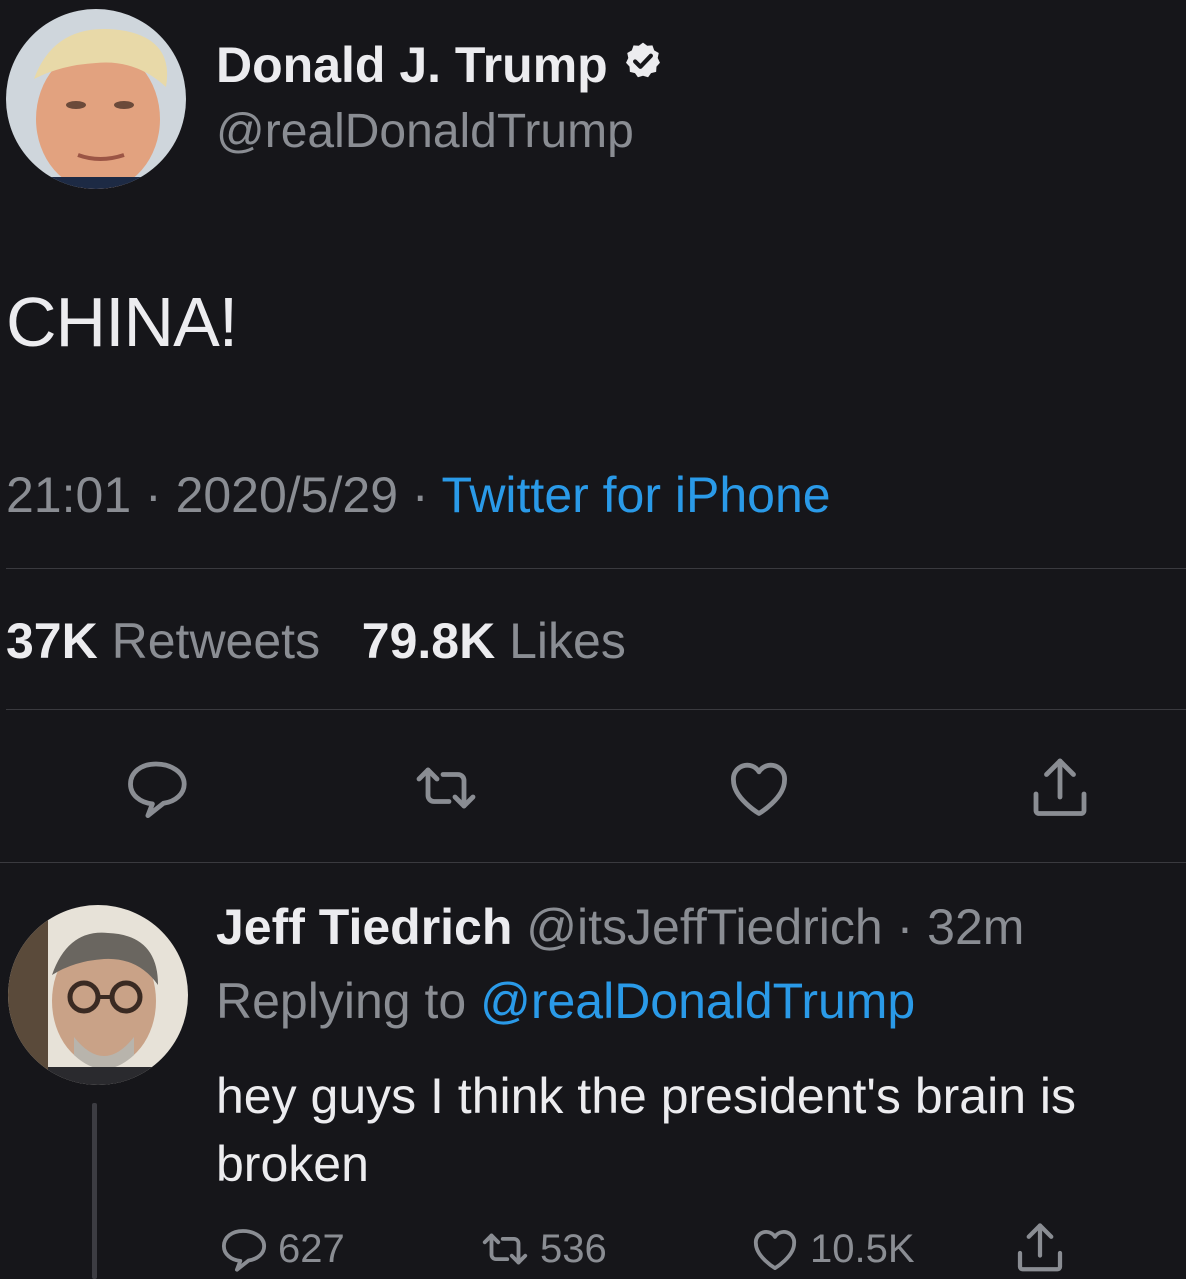 The width and height of the screenshot is (1186, 1279). I want to click on retweets-count: 37K, so click(52, 641).